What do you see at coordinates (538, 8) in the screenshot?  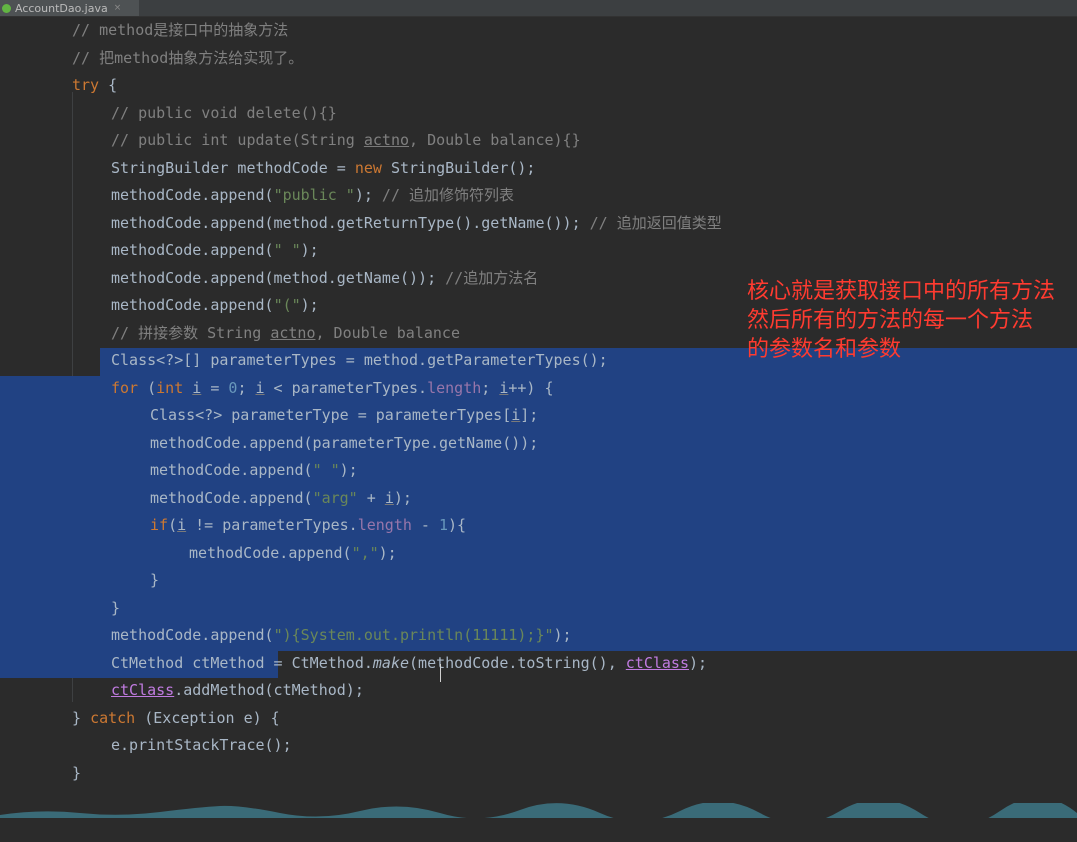 I see `editor-tab-bar: AccountDao.java ×` at bounding box center [538, 8].